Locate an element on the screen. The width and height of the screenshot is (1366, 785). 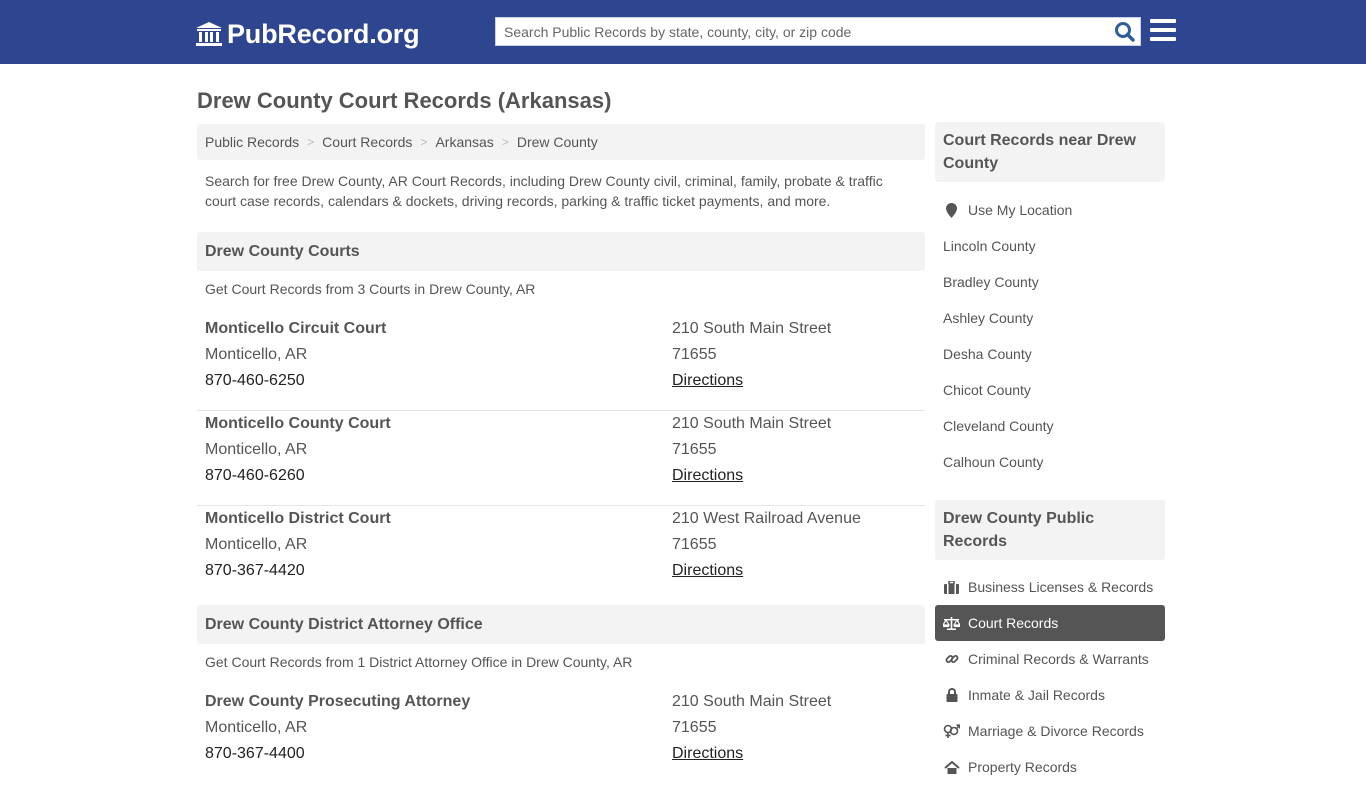
link-icon is located at coordinates (951, 659).